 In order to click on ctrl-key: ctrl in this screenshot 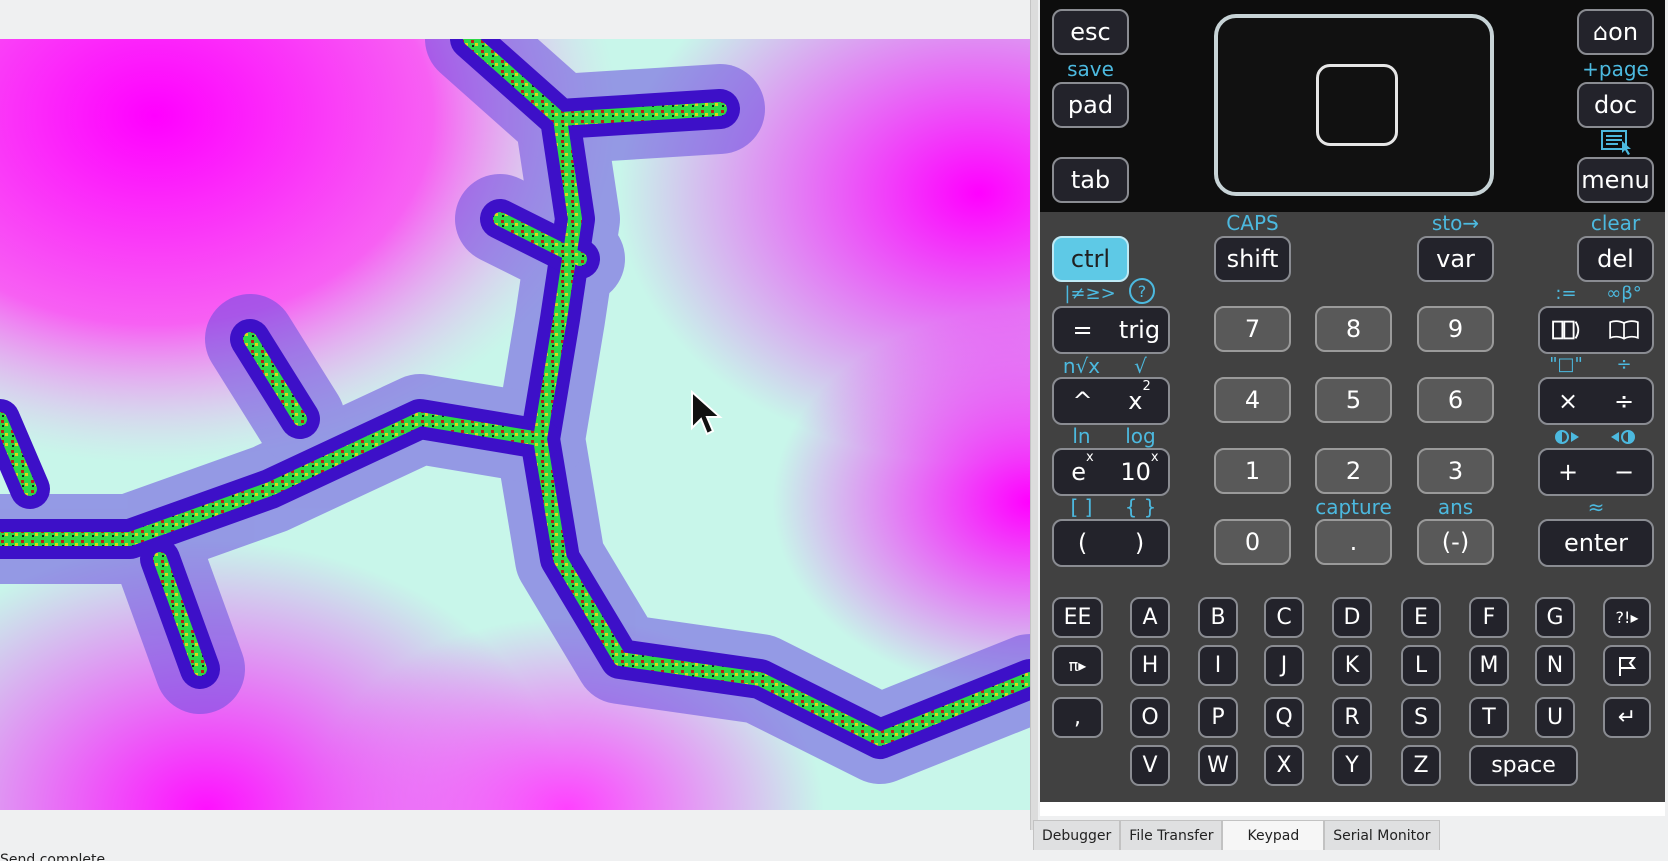, I will do `click(1090, 259)`.